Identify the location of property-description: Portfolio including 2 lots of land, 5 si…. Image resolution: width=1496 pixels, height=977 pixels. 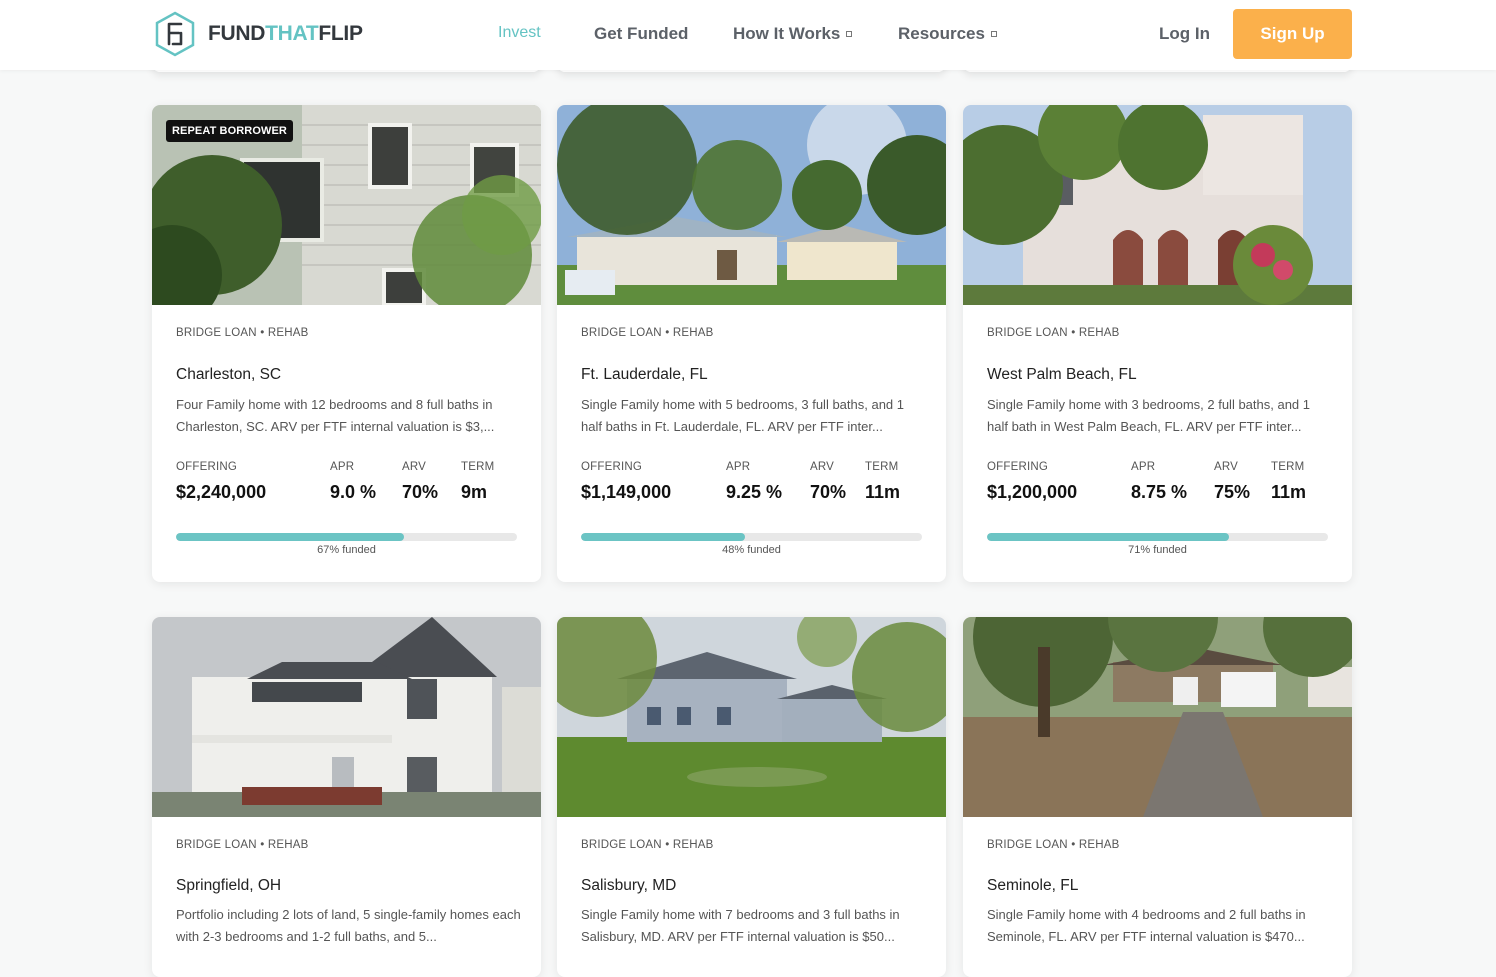
(348, 925).